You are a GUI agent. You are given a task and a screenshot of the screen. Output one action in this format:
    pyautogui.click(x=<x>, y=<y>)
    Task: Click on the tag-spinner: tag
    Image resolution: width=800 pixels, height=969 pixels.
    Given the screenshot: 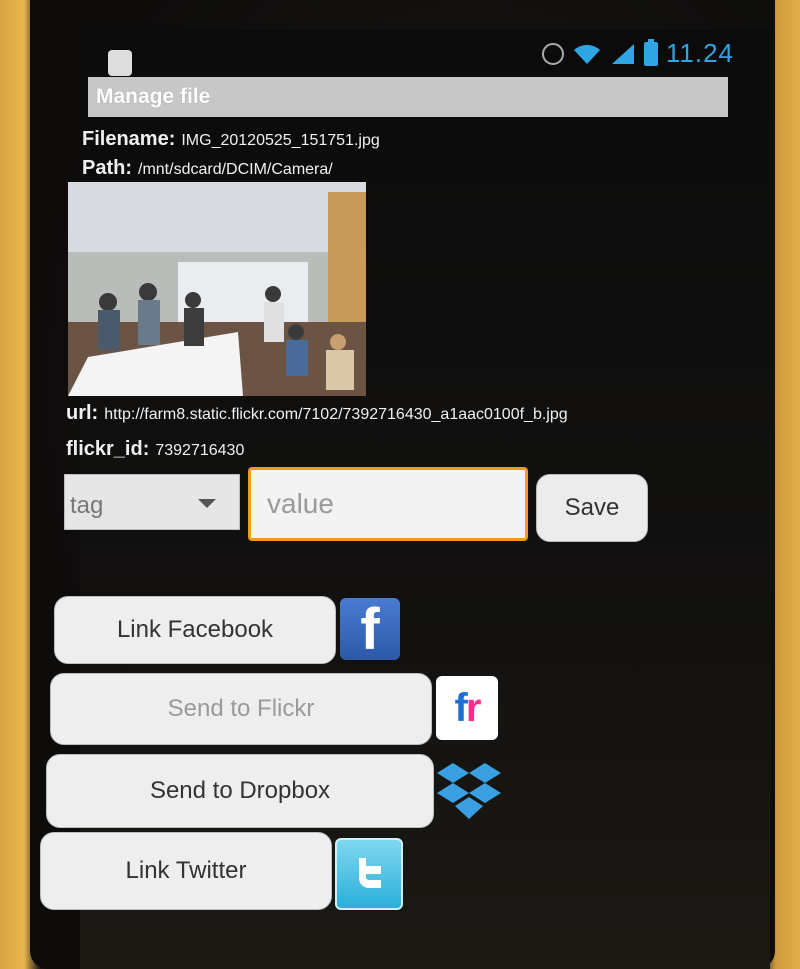 What is the action you would take?
    pyautogui.click(x=152, y=502)
    